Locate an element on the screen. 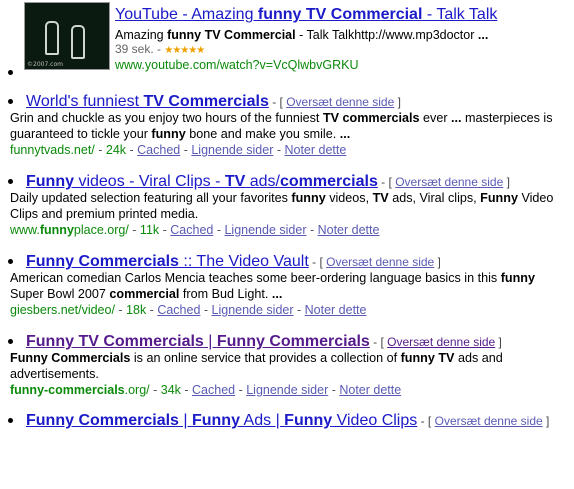 The image size is (574, 489). video-thumbnail: ©2007.com is located at coordinates (67, 36).